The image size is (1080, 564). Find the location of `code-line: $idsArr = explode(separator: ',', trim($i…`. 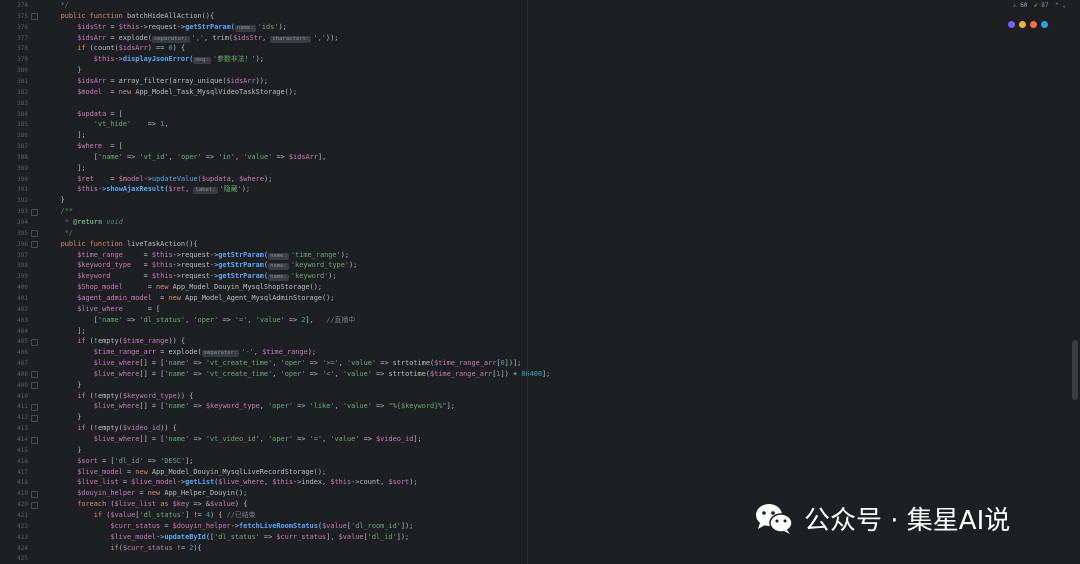

code-line: $idsArr = explode(separator: ',', trim($i… is located at coordinates (191, 38).